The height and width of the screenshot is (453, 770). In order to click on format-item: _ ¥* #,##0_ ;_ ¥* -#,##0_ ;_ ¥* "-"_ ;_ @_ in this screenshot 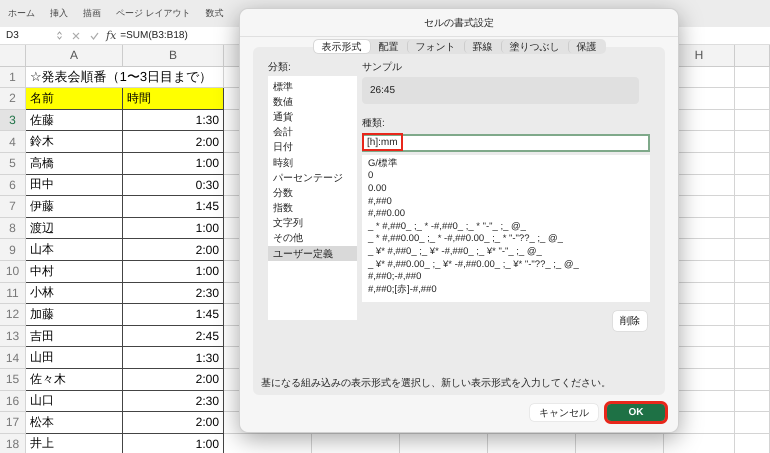, I will do `click(509, 251)`.